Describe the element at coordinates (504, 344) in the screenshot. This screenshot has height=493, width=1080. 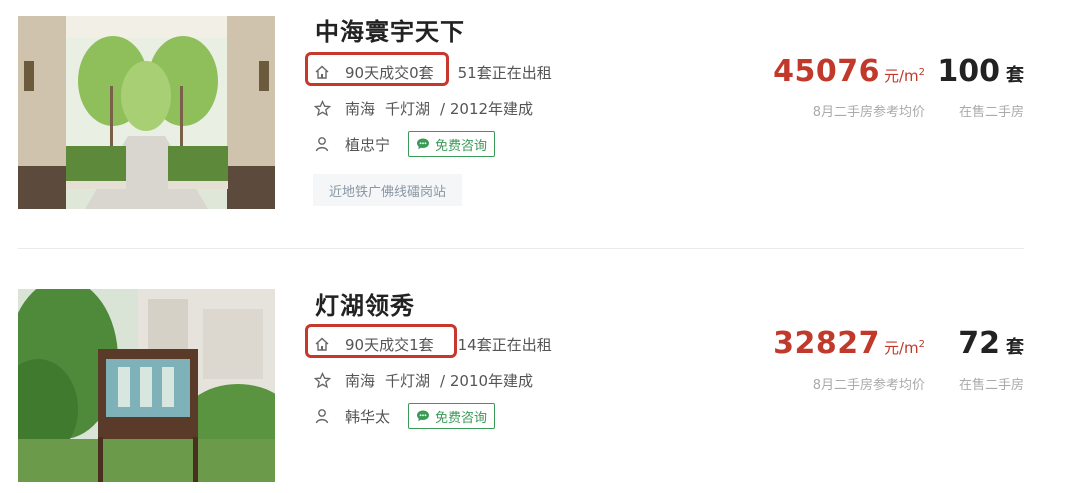
I see `renting-count: 14套正在出租` at that location.